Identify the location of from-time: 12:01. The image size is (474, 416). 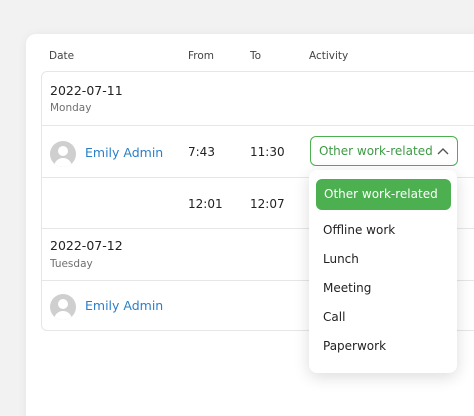
(205, 204).